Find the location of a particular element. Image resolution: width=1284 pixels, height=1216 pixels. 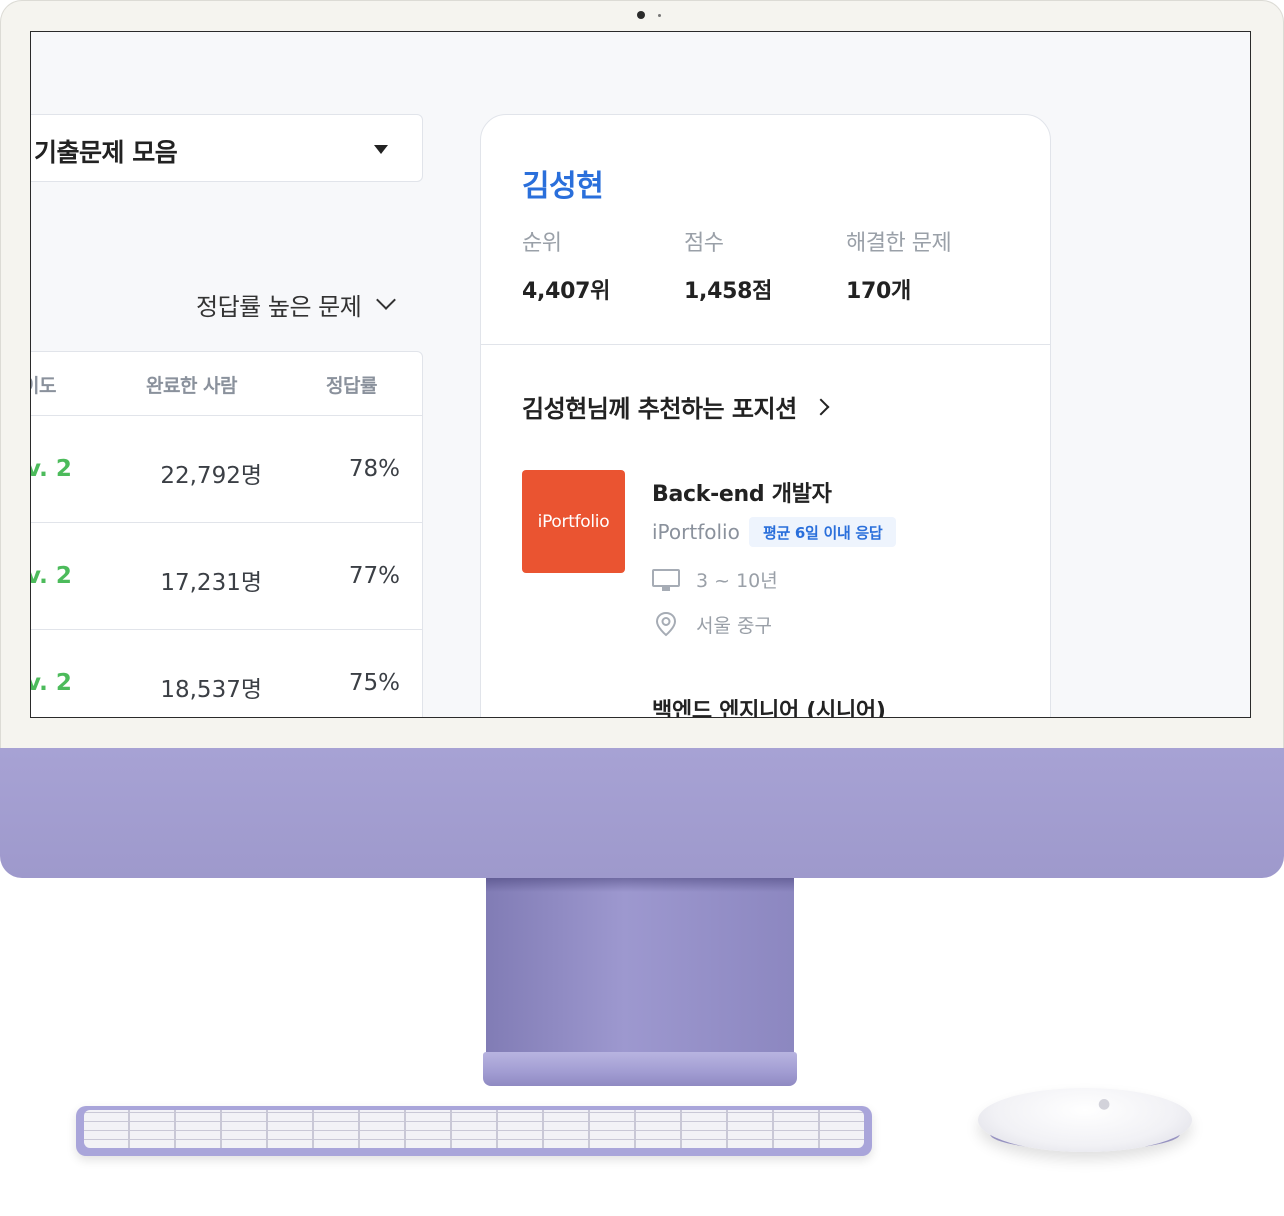

stat-label: 순위 is located at coordinates (542, 243).